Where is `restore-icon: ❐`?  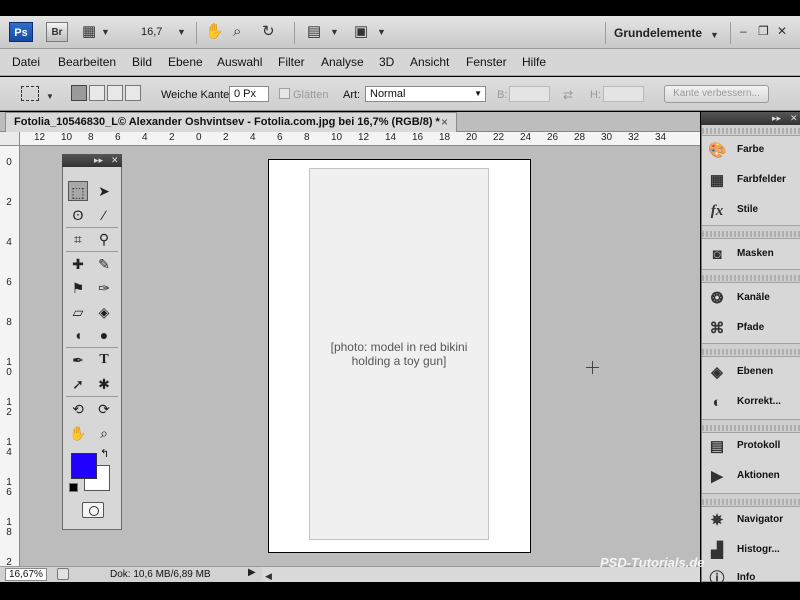
restore-icon: ❐ is located at coordinates (763, 31).